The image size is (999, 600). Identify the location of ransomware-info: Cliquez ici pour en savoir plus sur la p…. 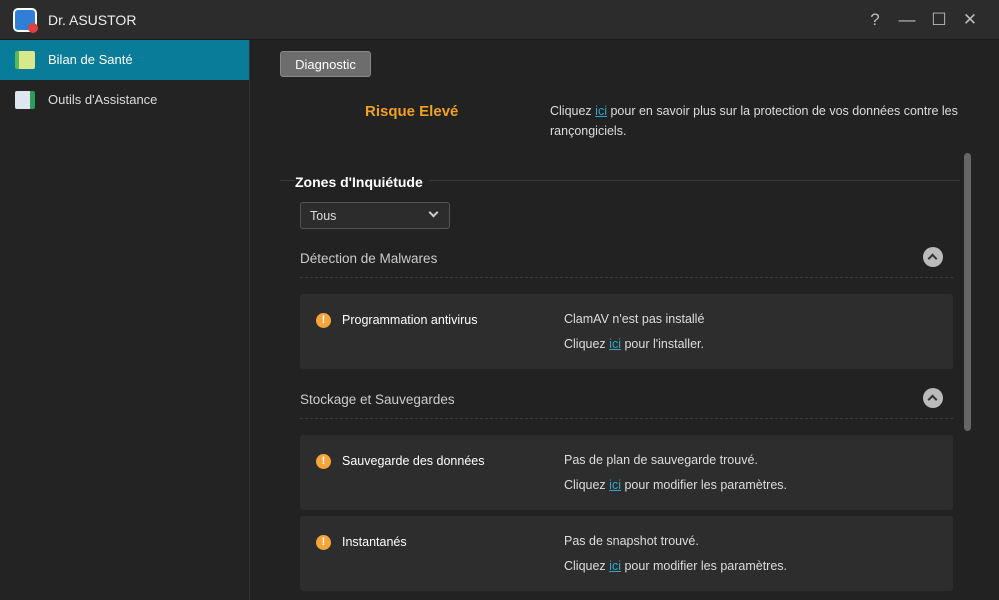
(760, 121).